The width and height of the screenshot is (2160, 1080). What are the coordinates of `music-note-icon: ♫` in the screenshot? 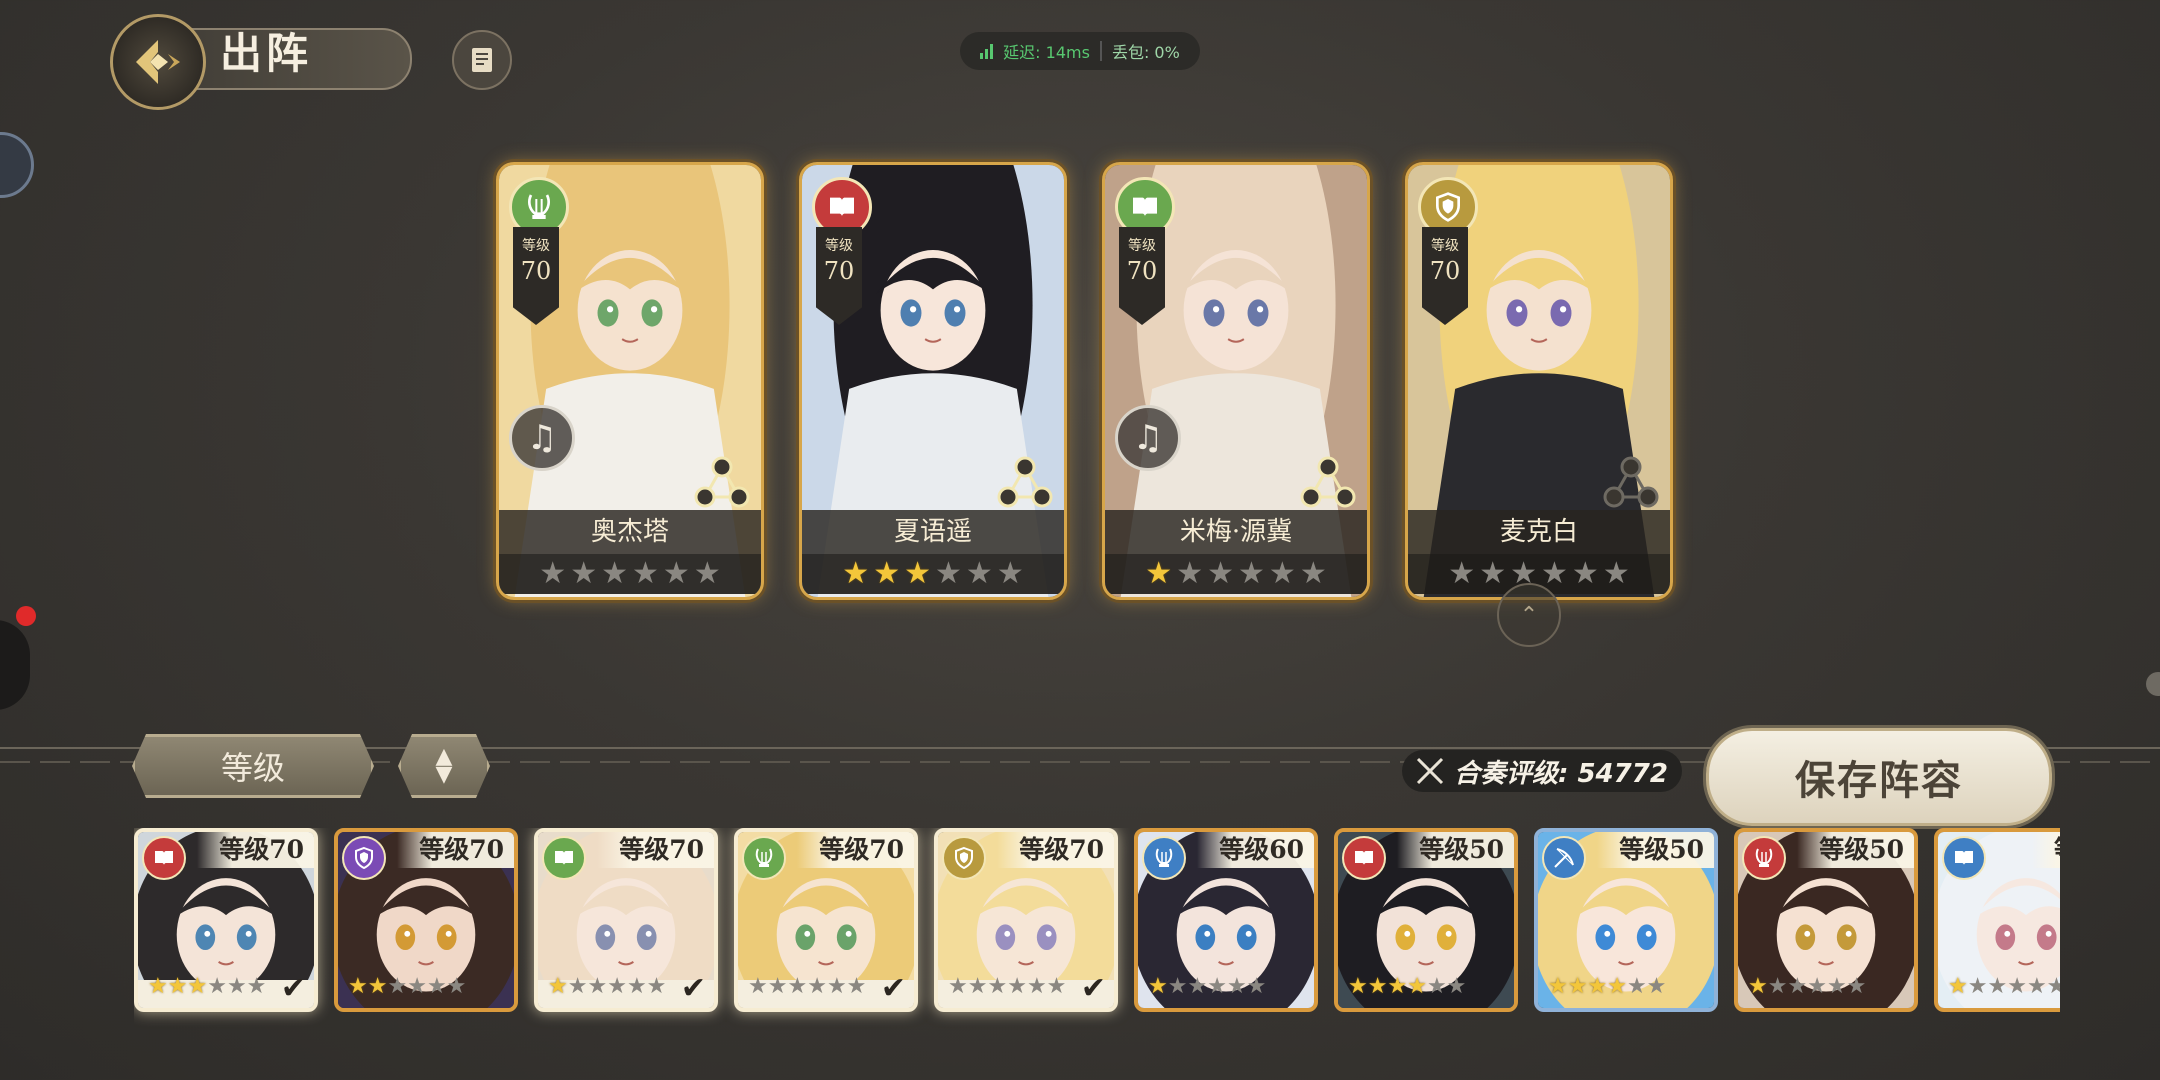 It's located at (542, 438).